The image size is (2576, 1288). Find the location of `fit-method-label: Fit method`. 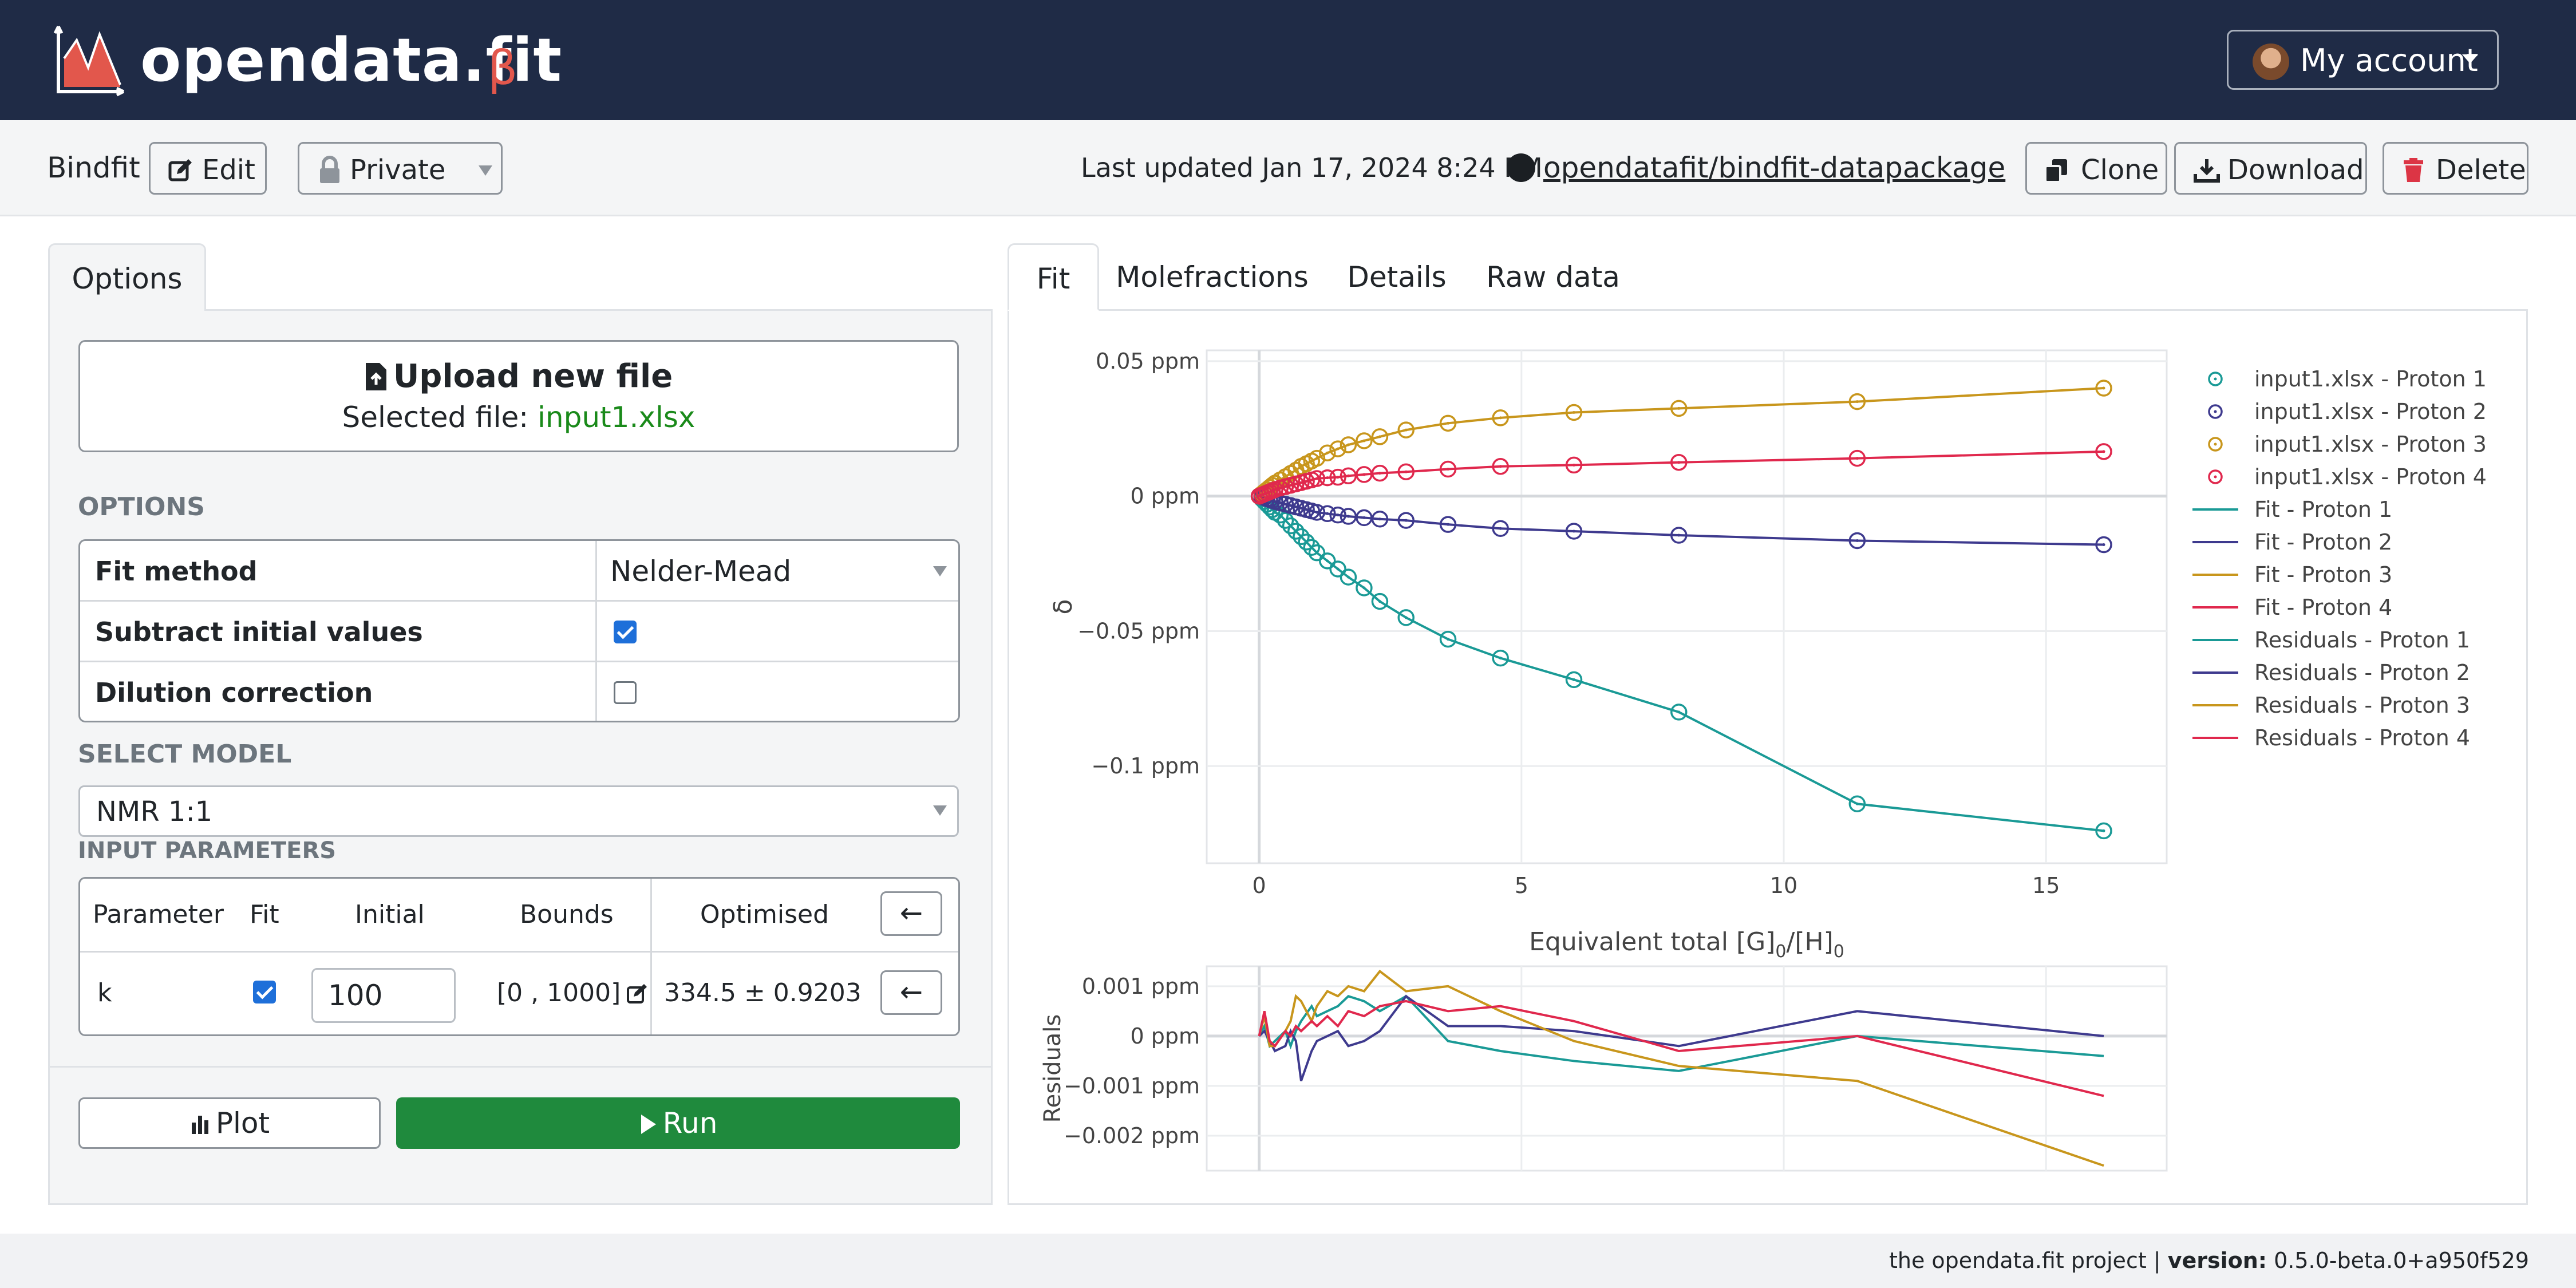

fit-method-label: Fit method is located at coordinates (176, 571).